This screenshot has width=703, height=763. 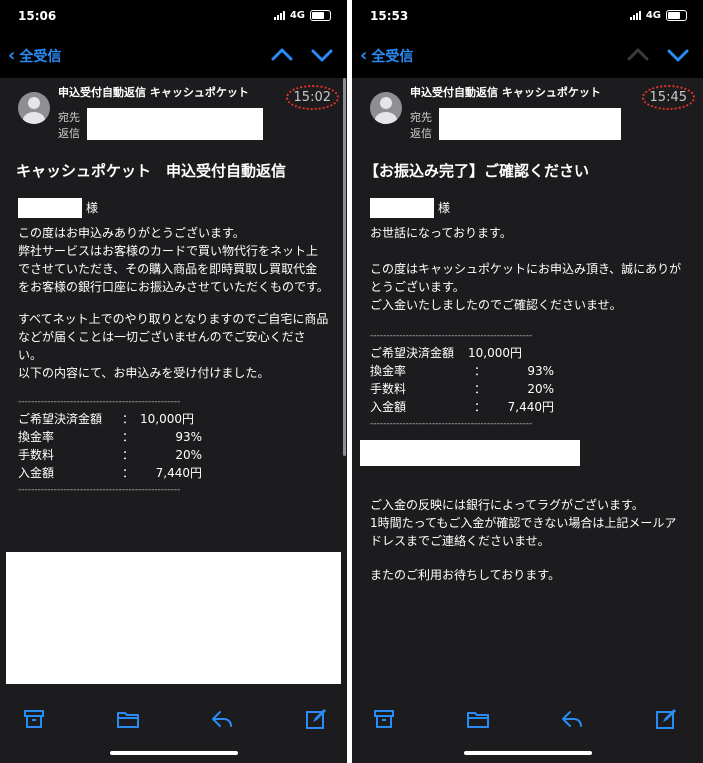 What do you see at coordinates (465, 575) in the screenshot?
I see `closing: またのご利用お待ちしております。` at bounding box center [465, 575].